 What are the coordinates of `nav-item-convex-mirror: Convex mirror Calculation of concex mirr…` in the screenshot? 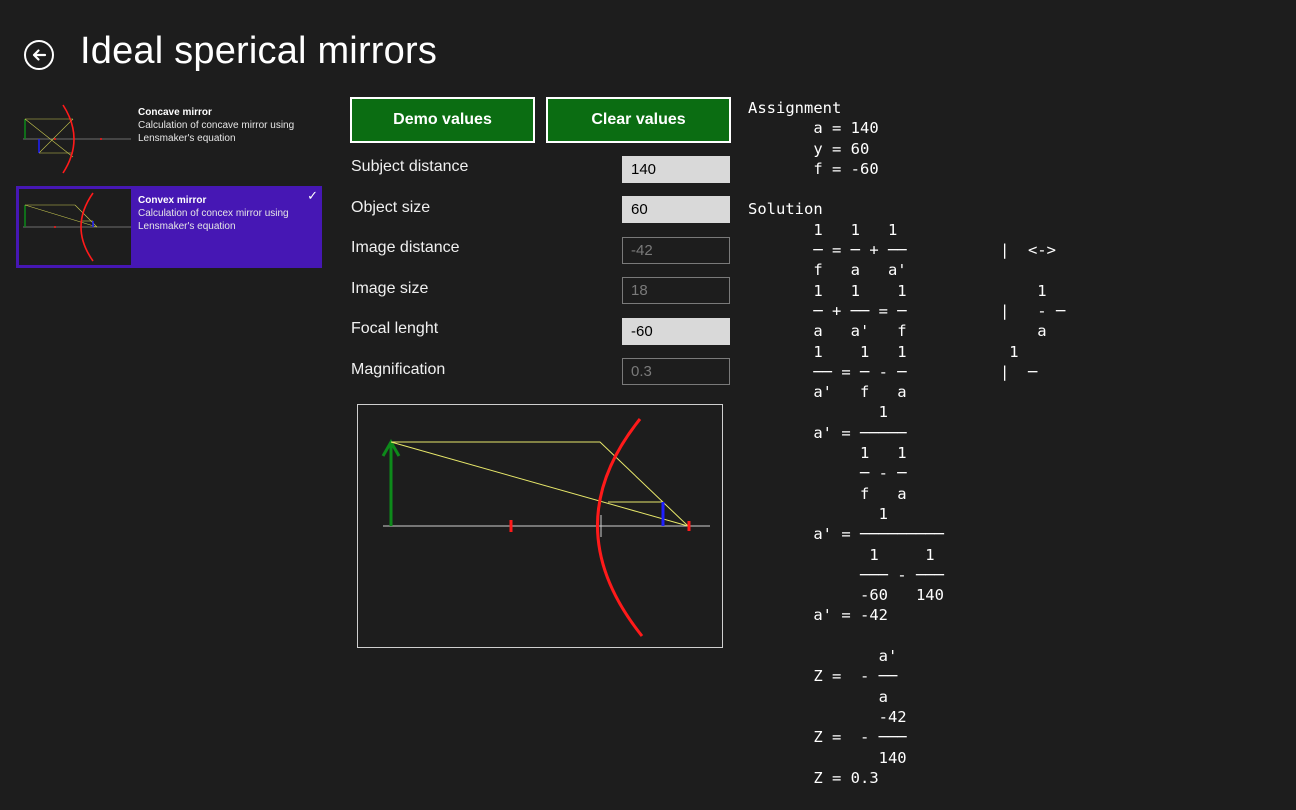 It's located at (169, 227).